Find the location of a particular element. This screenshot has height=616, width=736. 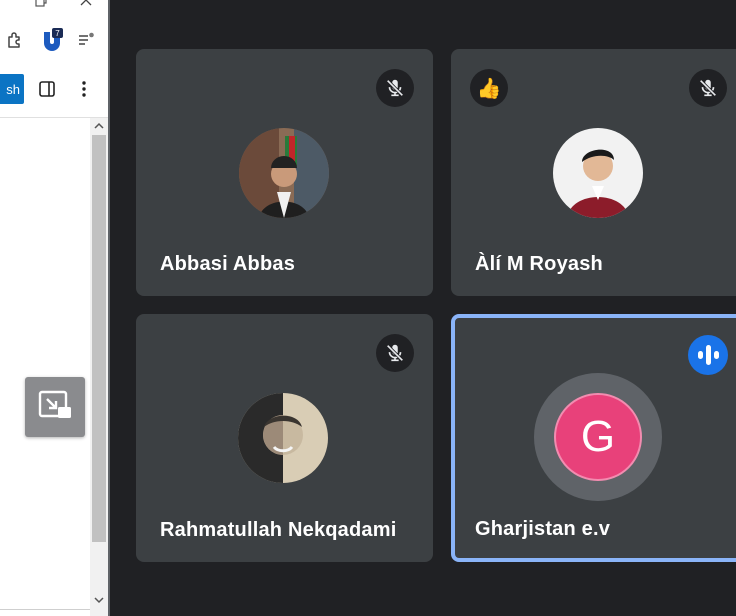

more-options-icon is located at coordinates (84, 89).